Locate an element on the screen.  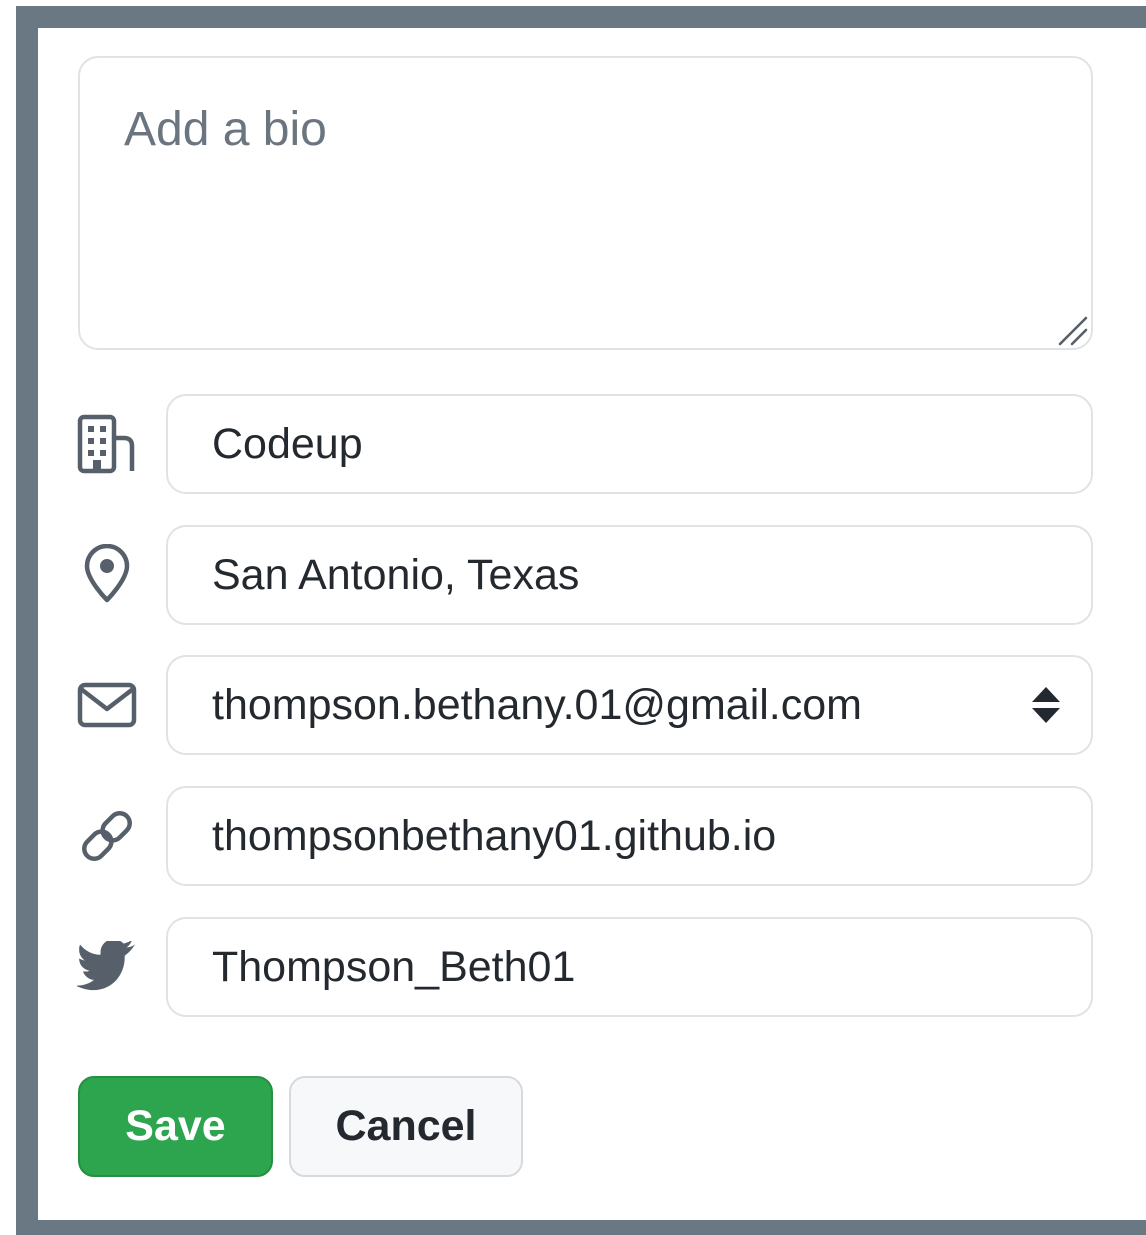
building-icon is located at coordinates (107, 444).